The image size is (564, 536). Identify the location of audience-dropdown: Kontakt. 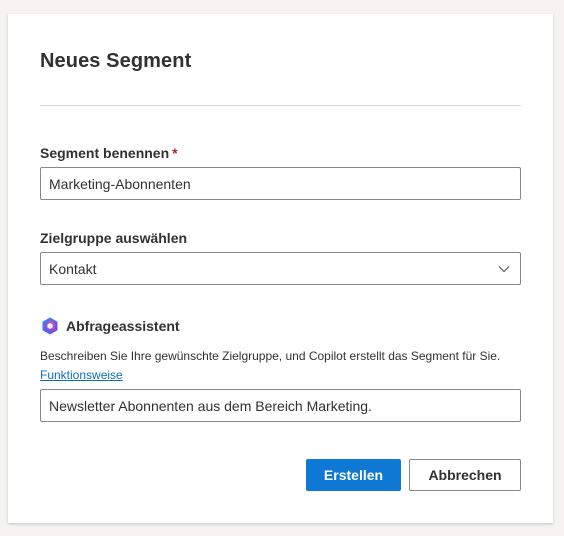
(280, 268).